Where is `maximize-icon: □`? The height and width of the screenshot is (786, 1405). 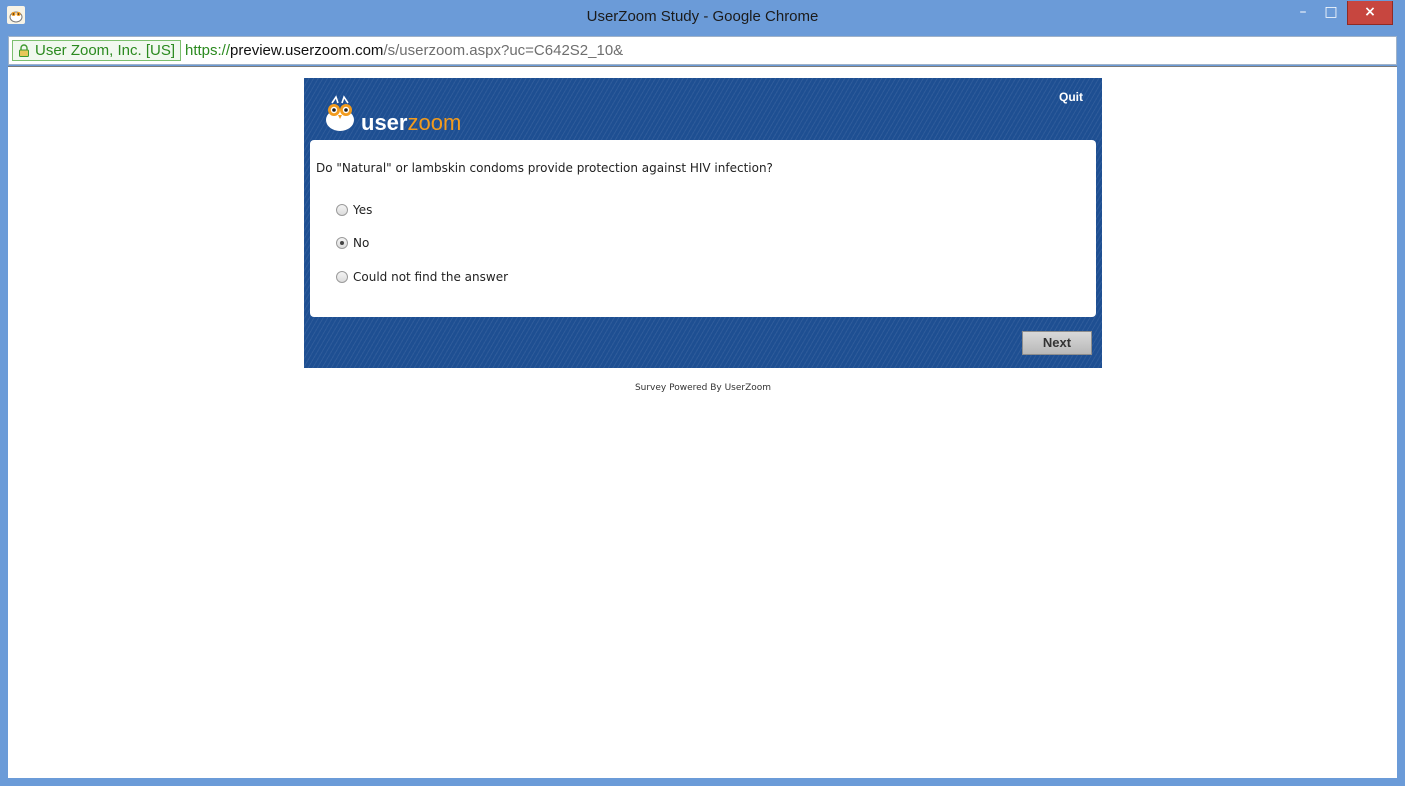
maximize-icon: □ is located at coordinates (1331, 12).